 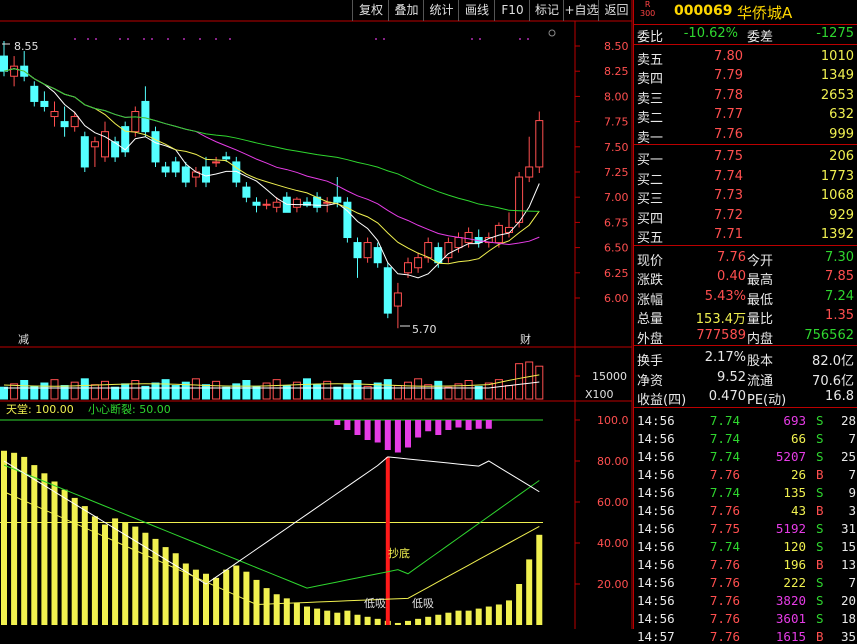 What do you see at coordinates (370, 10) in the screenshot?
I see `toolbar-button-0: 复权` at bounding box center [370, 10].